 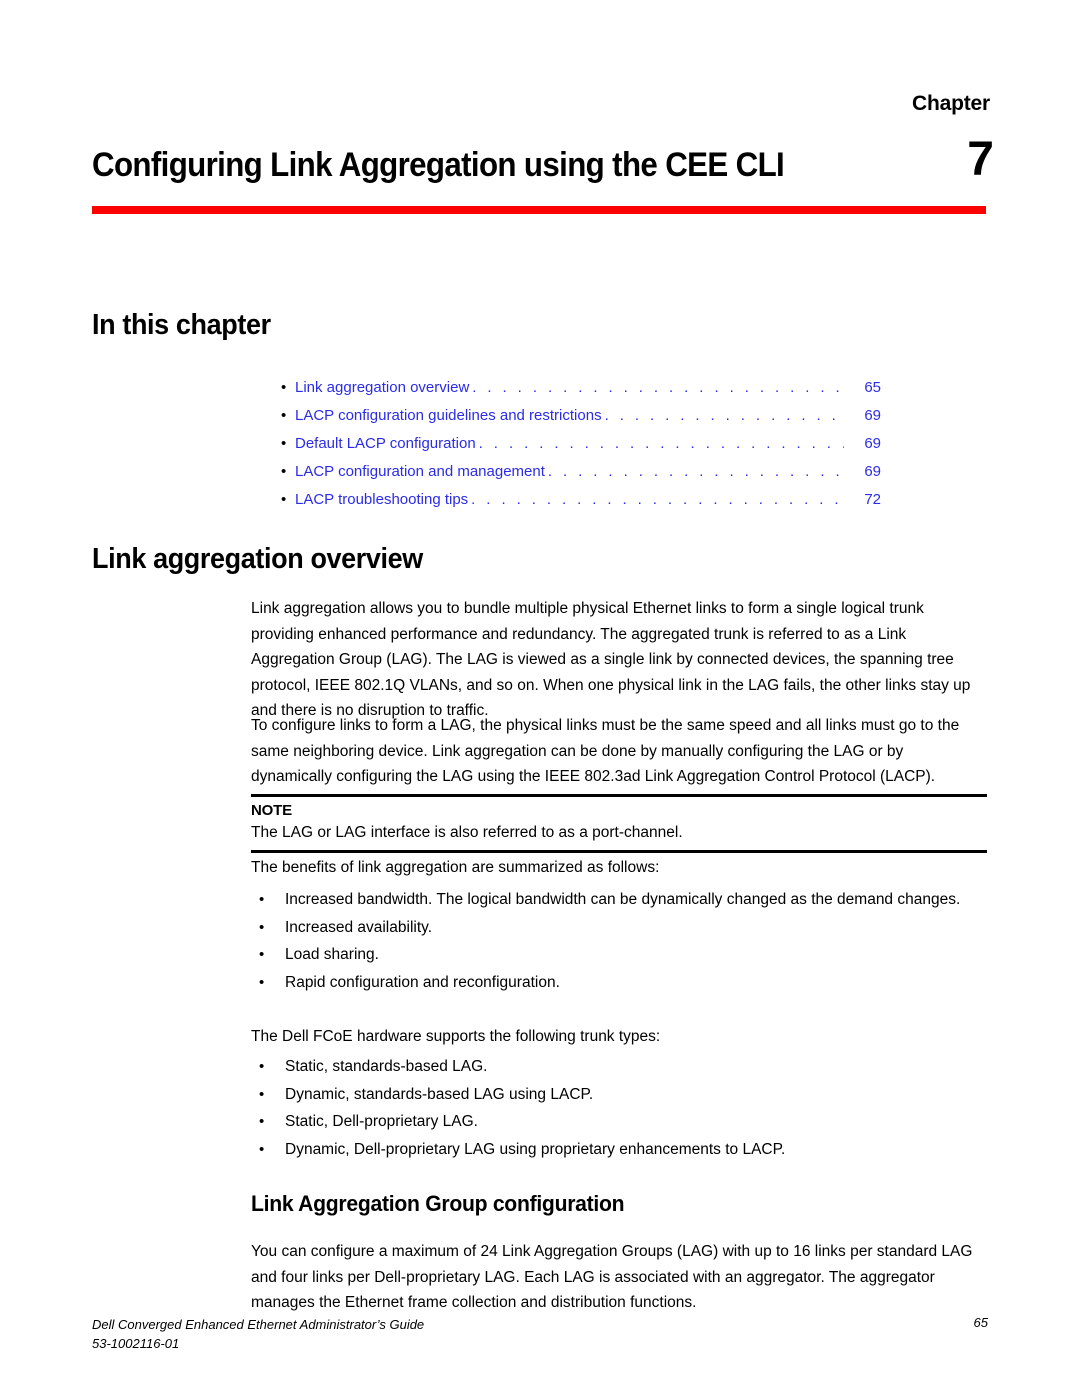 What do you see at coordinates (382, 499) in the screenshot?
I see `toc-entry-label: LACP troubleshooting tips` at bounding box center [382, 499].